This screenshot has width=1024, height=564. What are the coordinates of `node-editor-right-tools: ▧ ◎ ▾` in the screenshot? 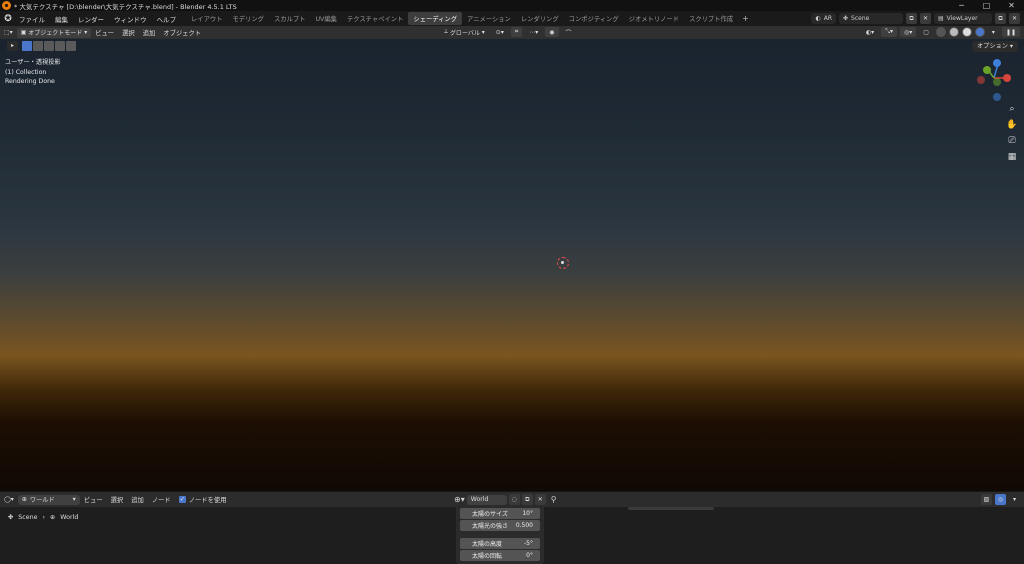 It's located at (1000, 499).